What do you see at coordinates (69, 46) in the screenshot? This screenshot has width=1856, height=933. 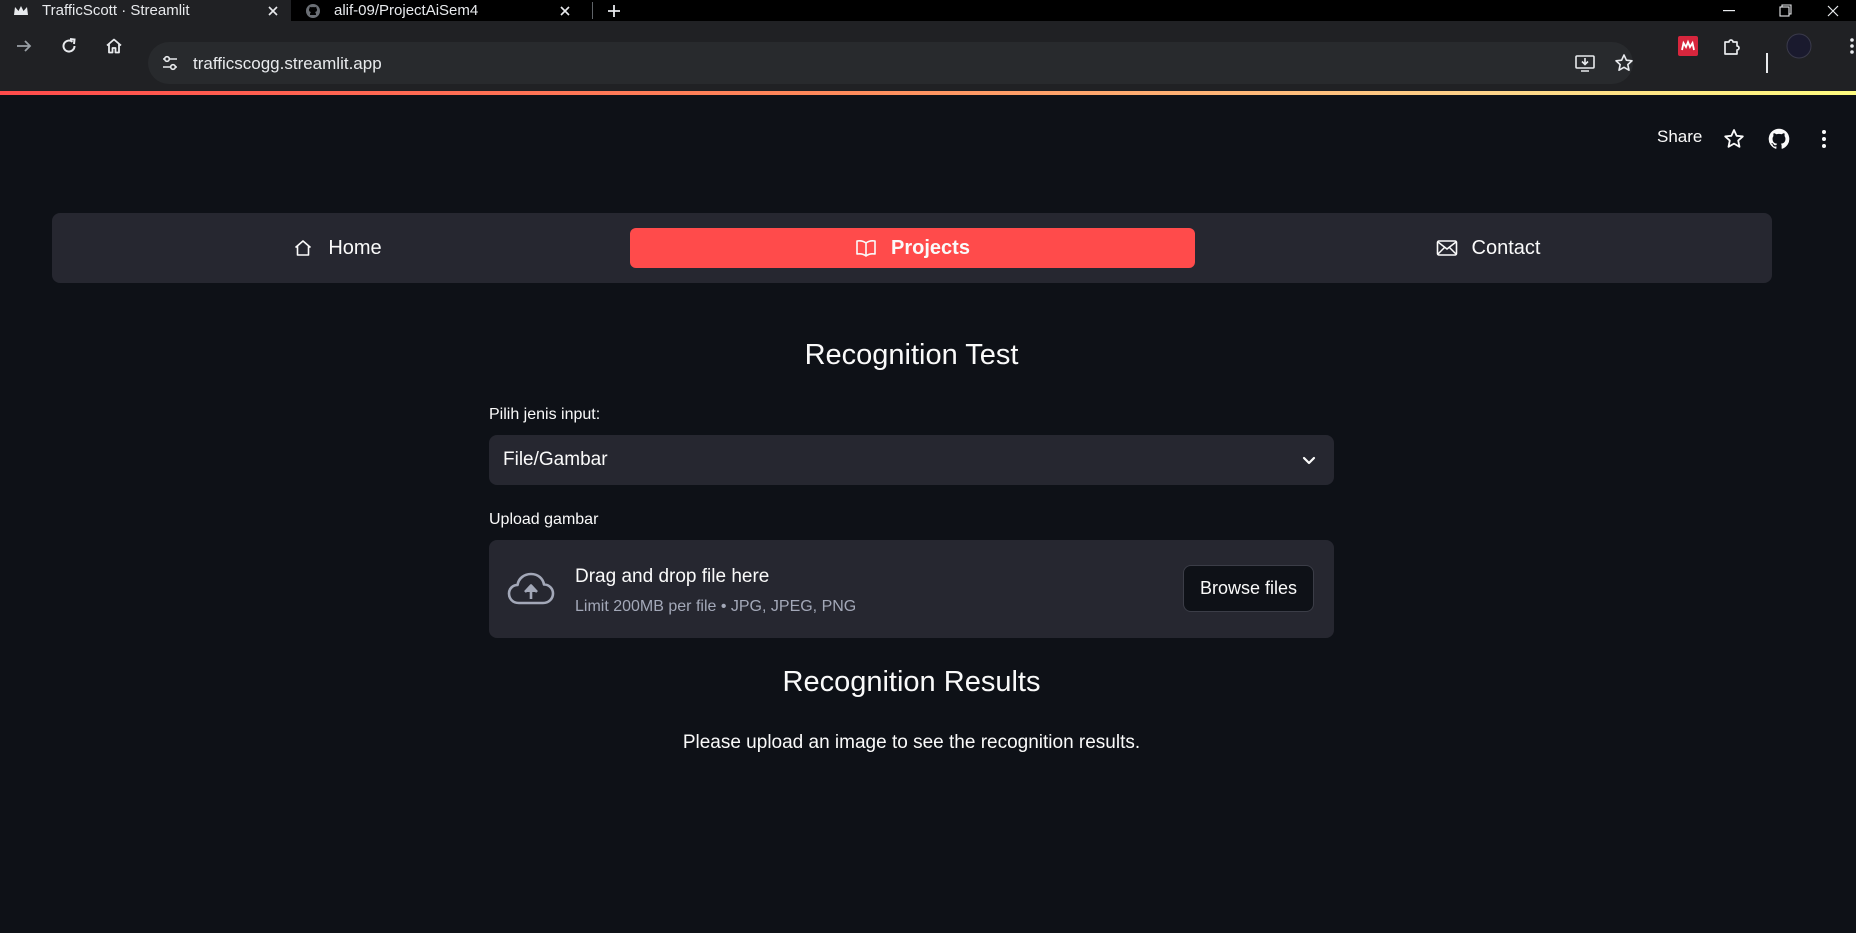 I see `reload-icon` at bounding box center [69, 46].